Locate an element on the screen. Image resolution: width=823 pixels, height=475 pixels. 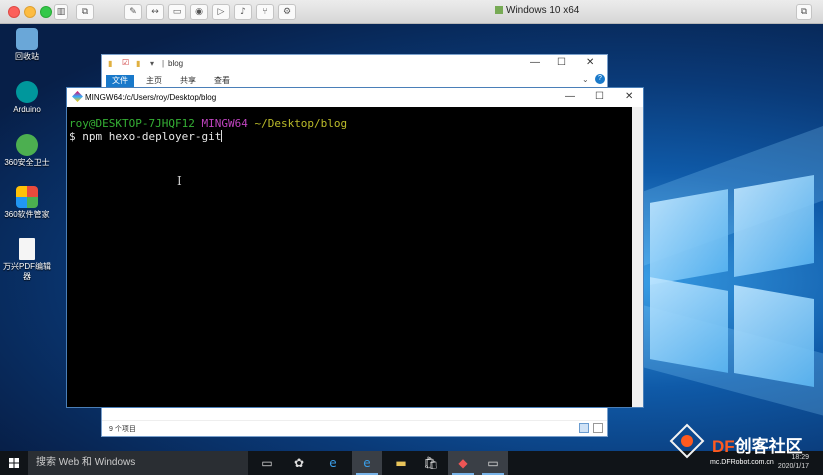
video-icon: ▷ is located at coordinates (221, 12).